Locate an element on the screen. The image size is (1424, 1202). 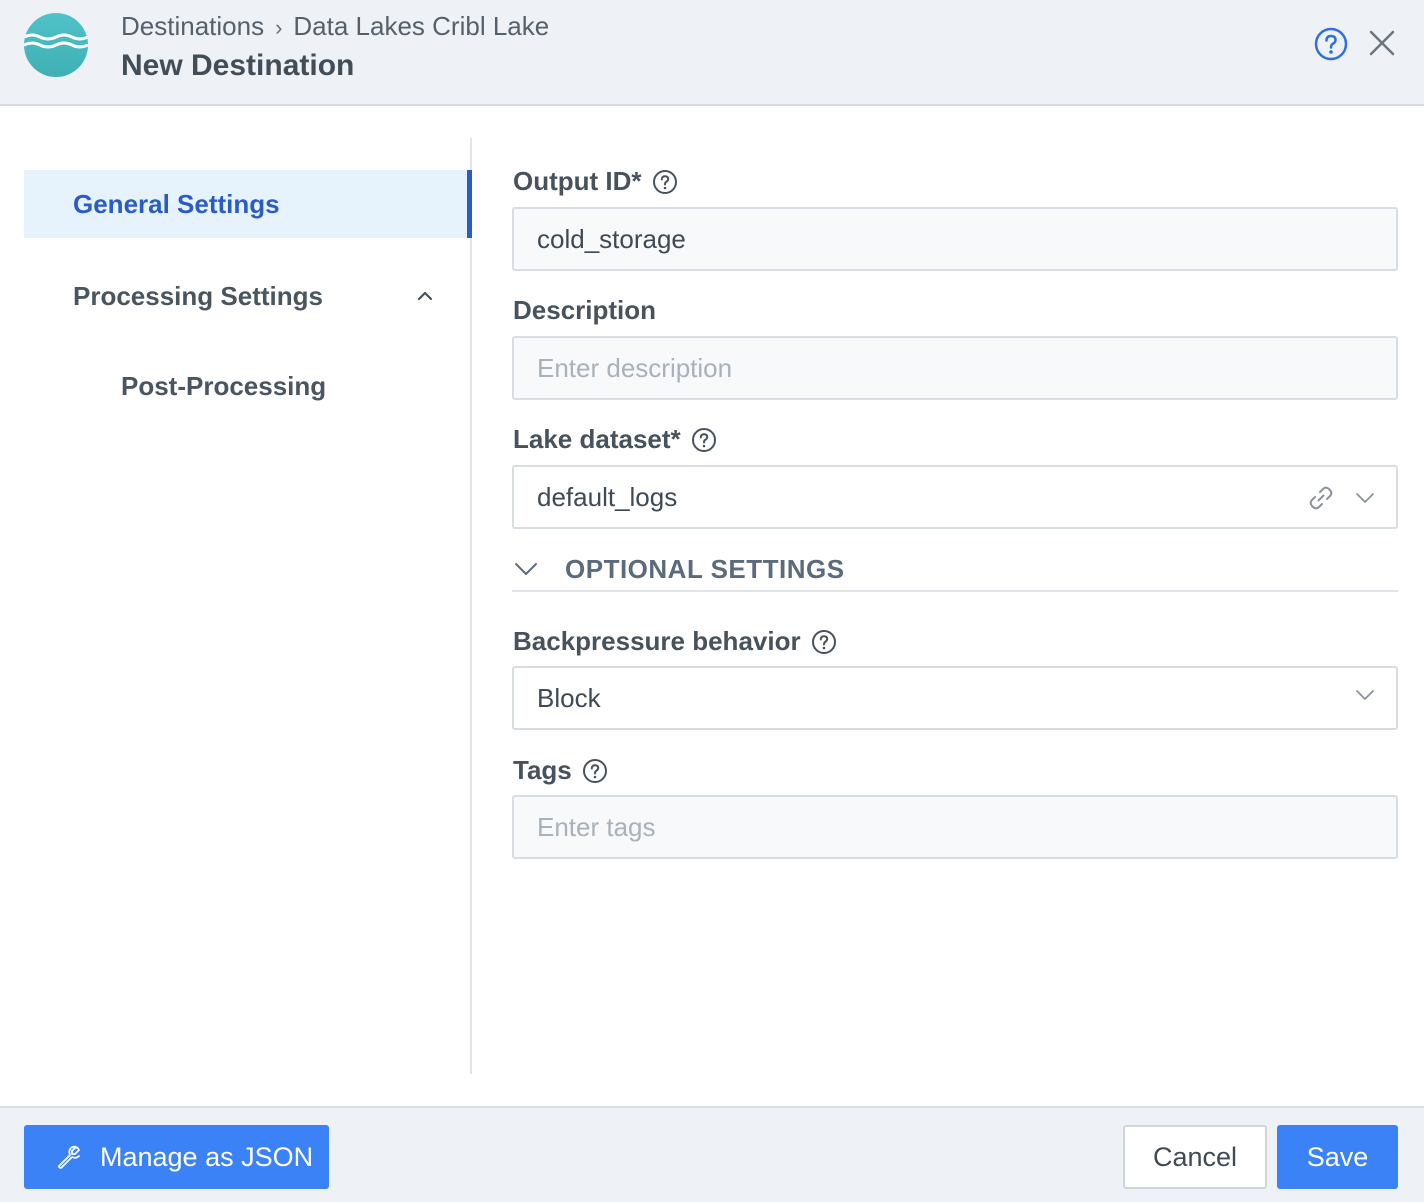
optional-settings-label: OPTIONAL SETTINGS is located at coordinates (705, 569).